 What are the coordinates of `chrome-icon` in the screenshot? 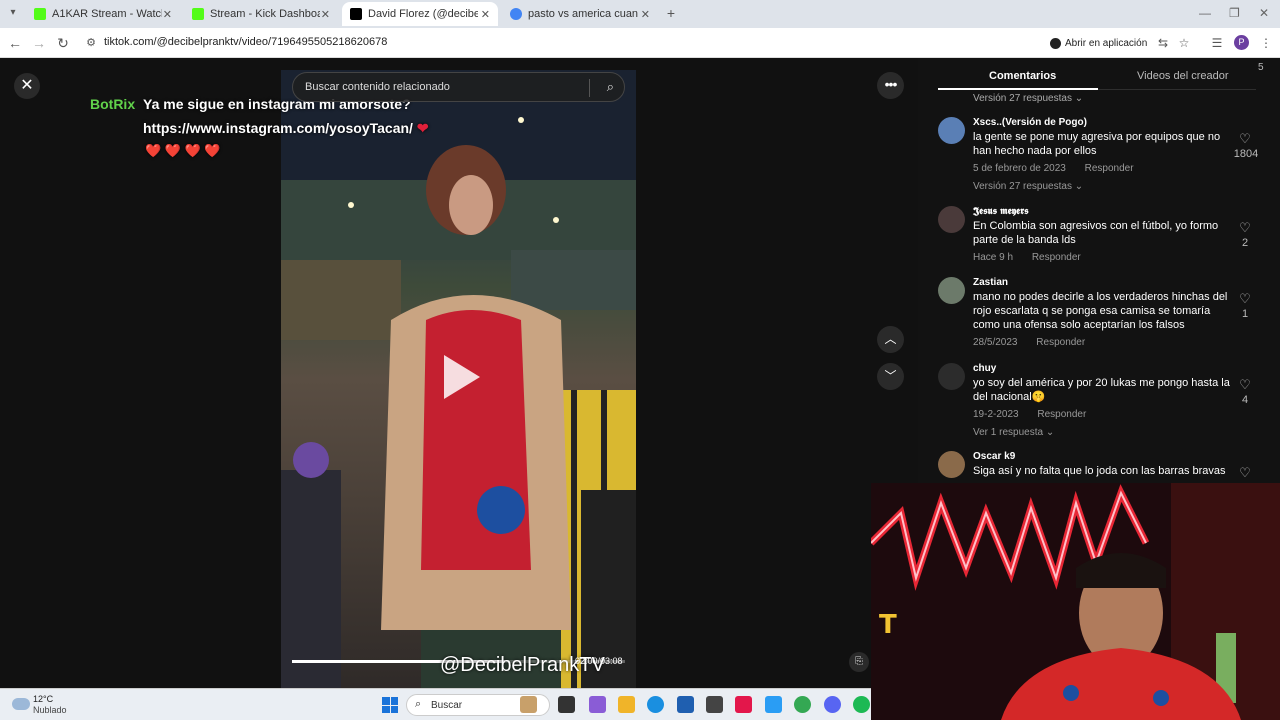 It's located at (802, 704).